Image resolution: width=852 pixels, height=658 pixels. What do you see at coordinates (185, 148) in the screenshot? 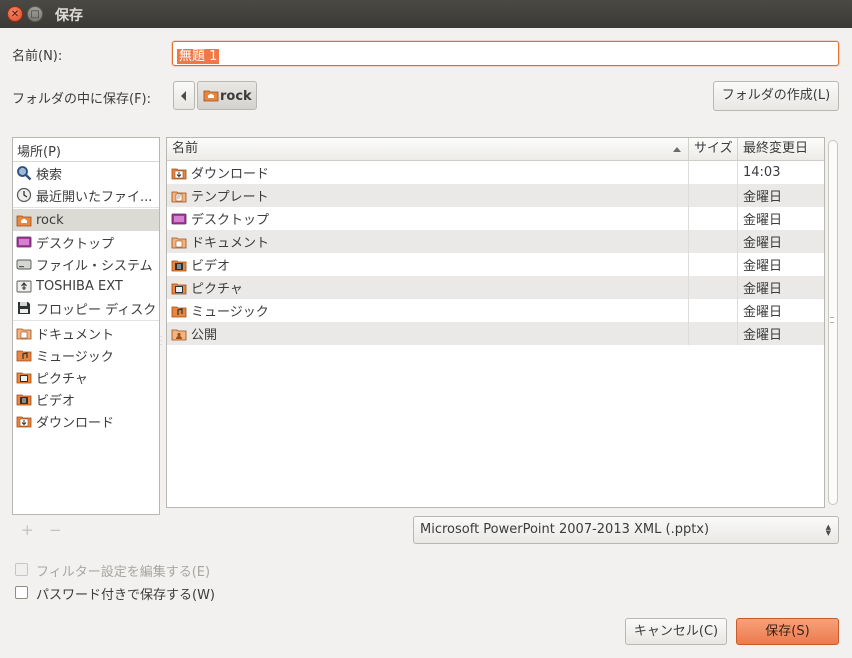
I see `column-name-label: 名前` at bounding box center [185, 148].